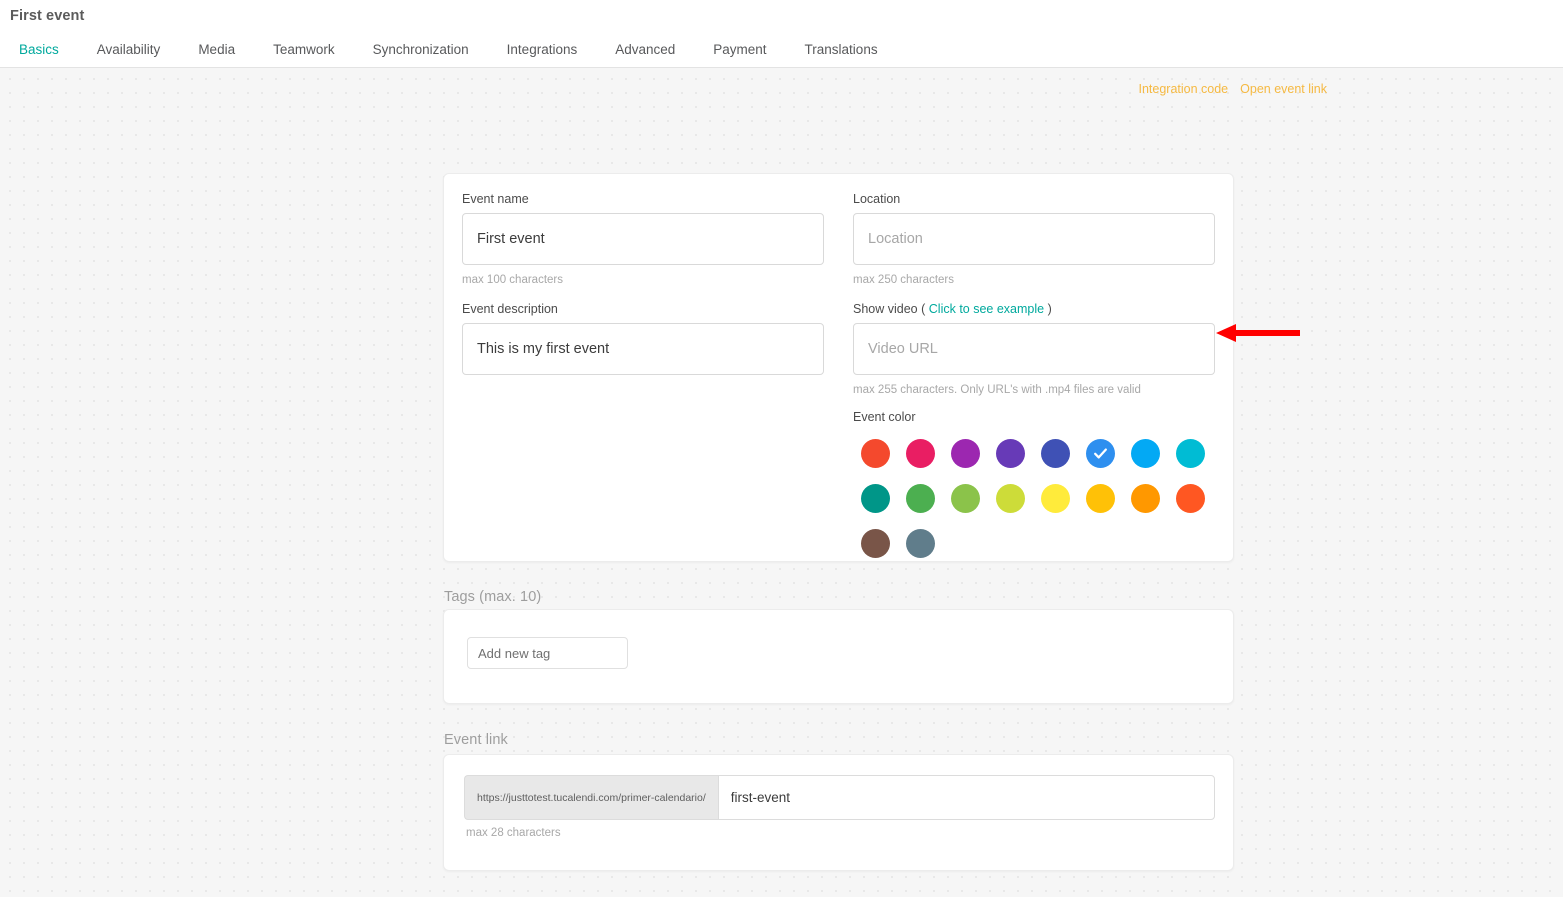 Image resolution: width=1563 pixels, height=897 pixels. I want to click on event-name-help: max 100 characters, so click(512, 280).